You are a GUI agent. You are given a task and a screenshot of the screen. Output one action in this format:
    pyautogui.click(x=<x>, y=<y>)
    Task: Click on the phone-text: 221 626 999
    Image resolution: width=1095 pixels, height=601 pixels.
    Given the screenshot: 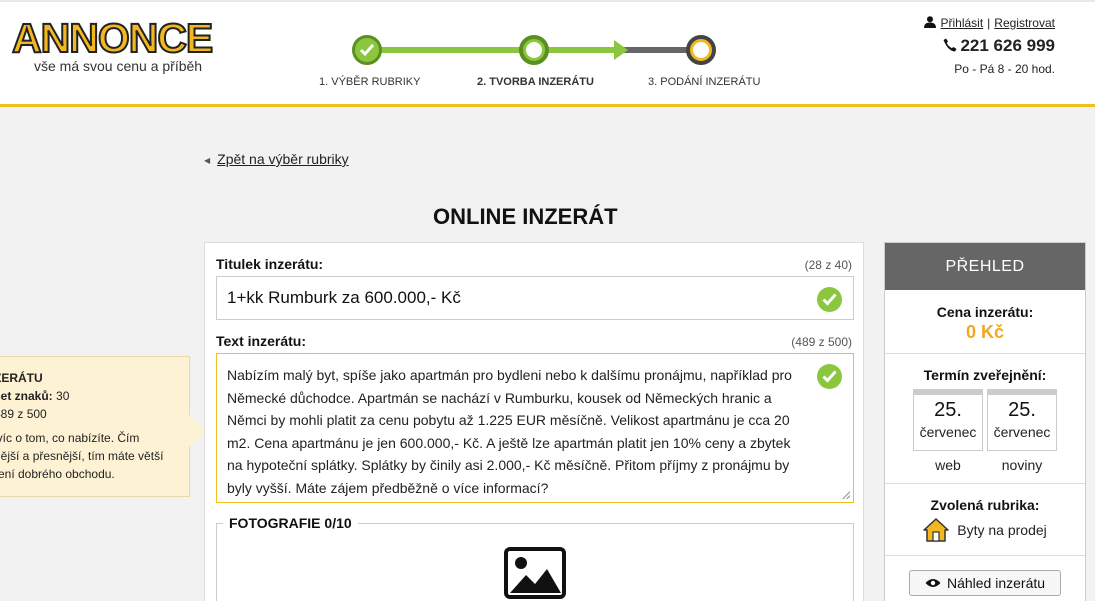 What is the action you would take?
    pyautogui.click(x=1007, y=45)
    